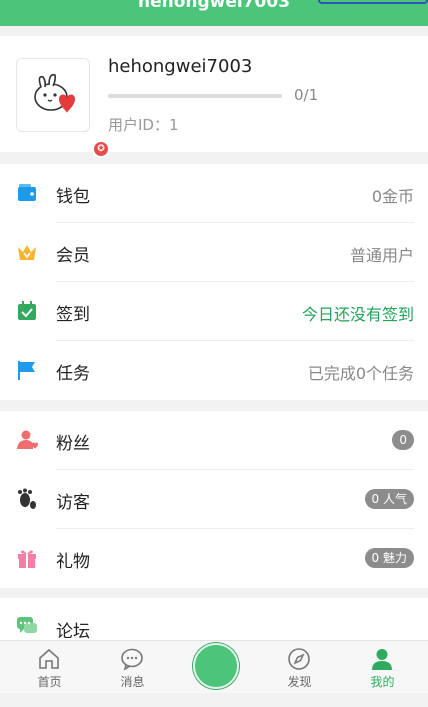 This screenshot has width=428, height=707. What do you see at coordinates (143, 125) in the screenshot?
I see `user-id: 用户ID：1` at bounding box center [143, 125].